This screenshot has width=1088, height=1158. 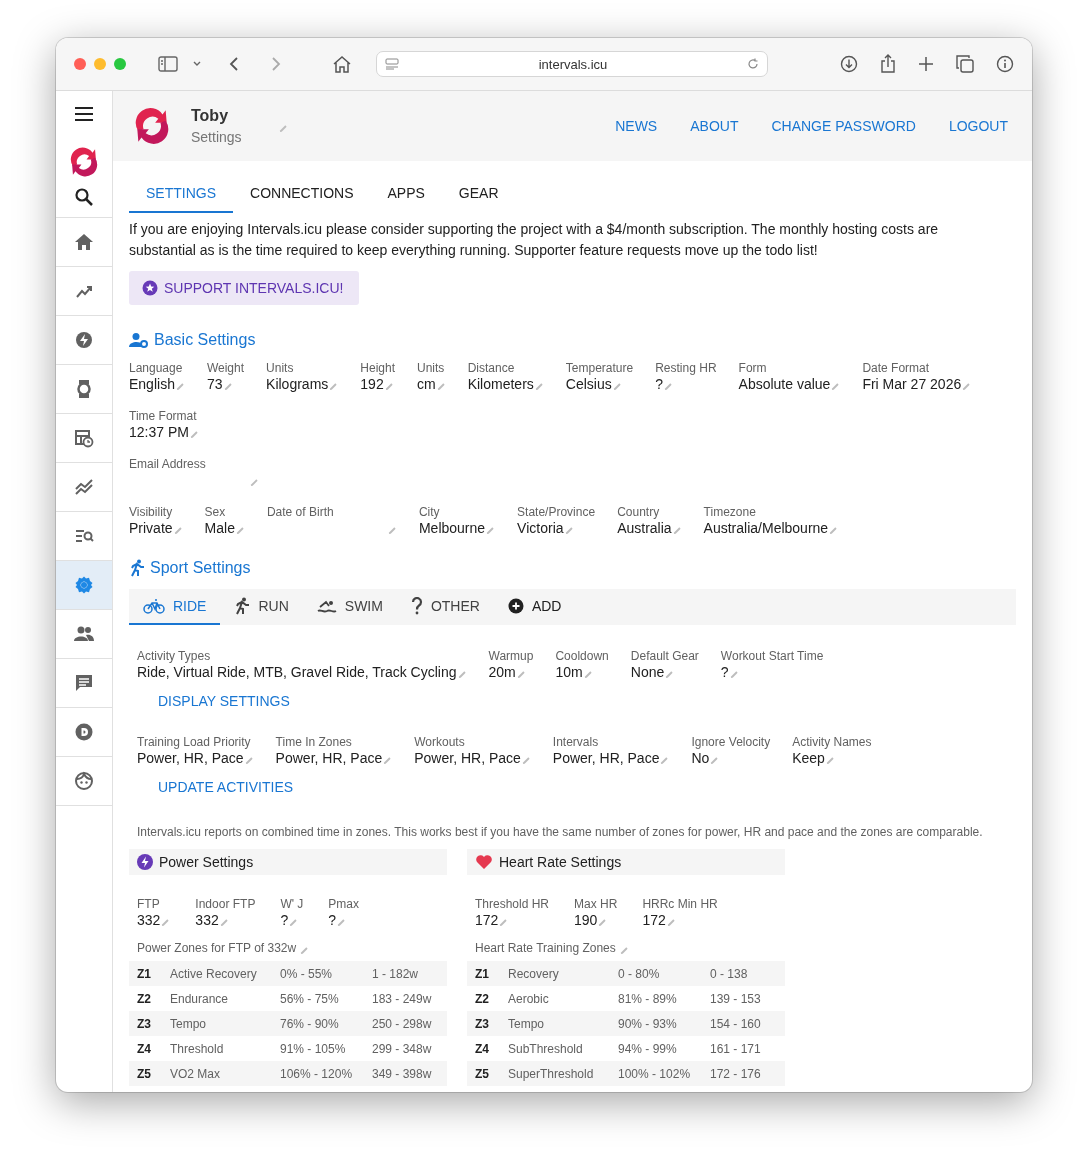 What do you see at coordinates (478, 194) in the screenshot?
I see `tab: GEAR` at bounding box center [478, 194].